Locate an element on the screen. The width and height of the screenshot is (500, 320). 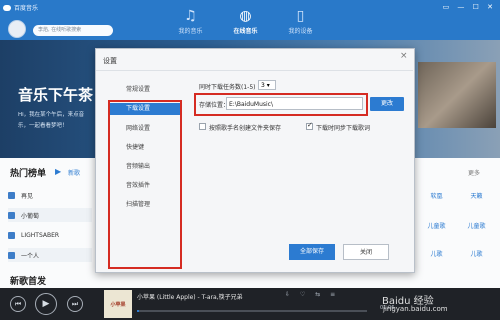
previous-icon: ⏮ is located at coordinates (18, 304).